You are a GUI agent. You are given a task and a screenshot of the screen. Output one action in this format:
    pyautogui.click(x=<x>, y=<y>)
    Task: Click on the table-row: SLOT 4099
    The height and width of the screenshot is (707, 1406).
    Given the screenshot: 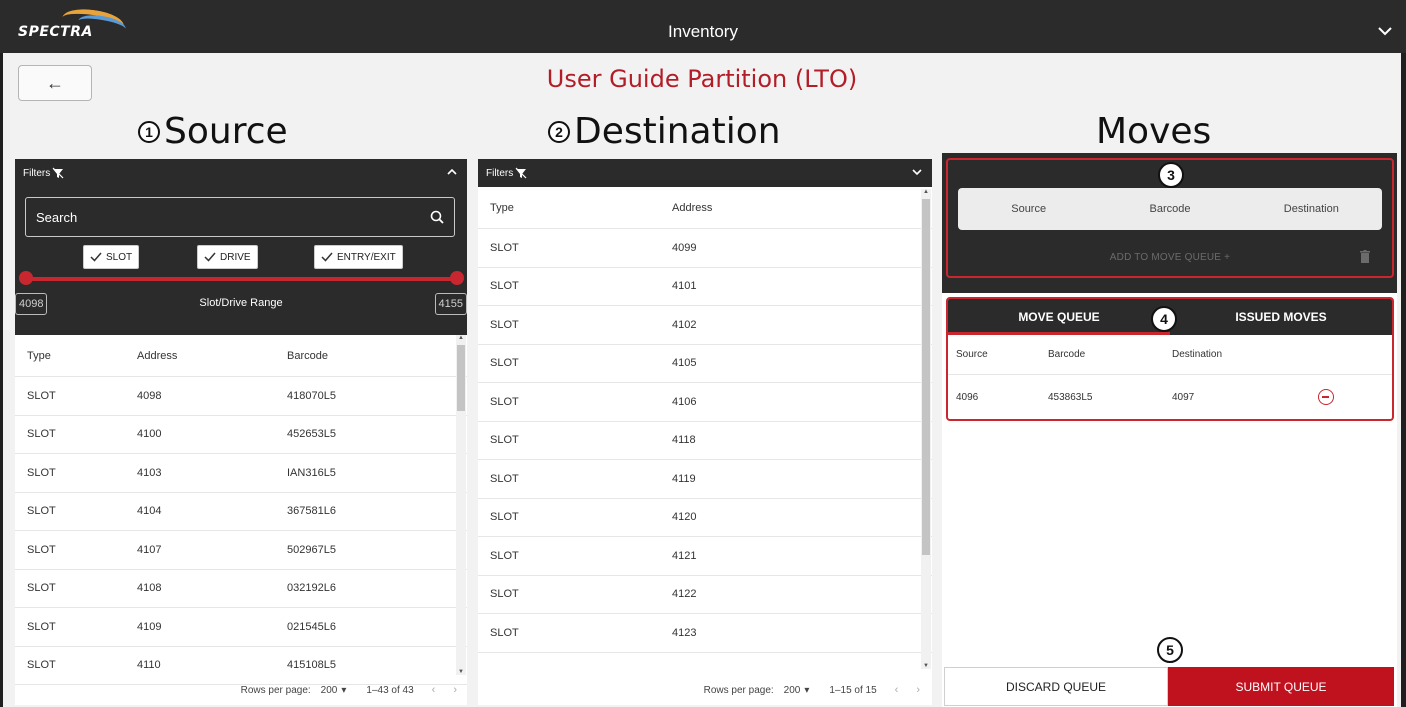 What is the action you would take?
    pyautogui.click(x=705, y=248)
    